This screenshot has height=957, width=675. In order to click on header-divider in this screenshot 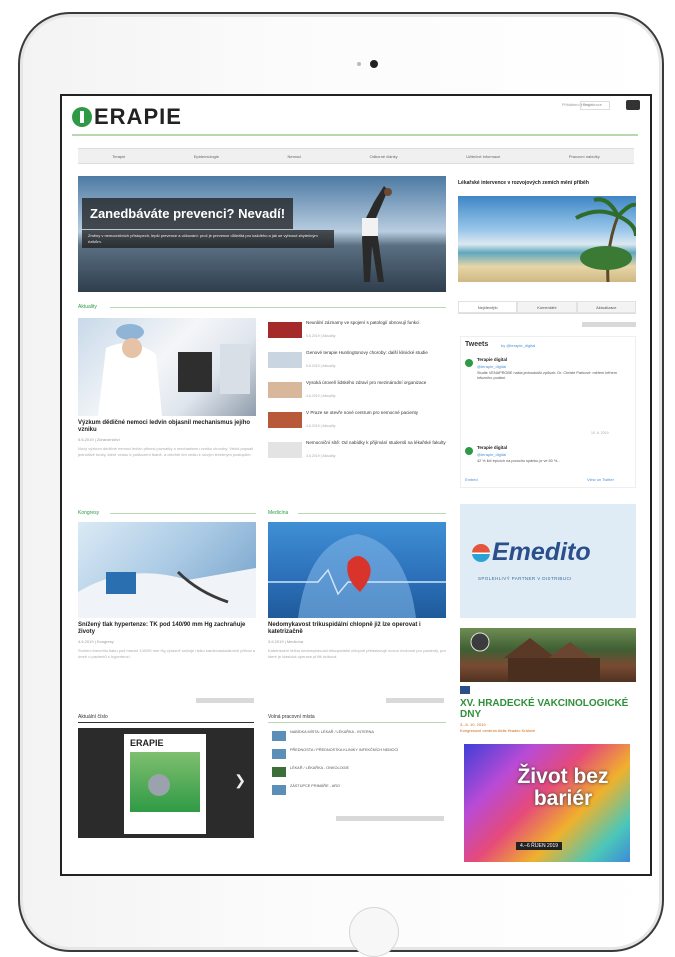, I will do `click(355, 135)`.